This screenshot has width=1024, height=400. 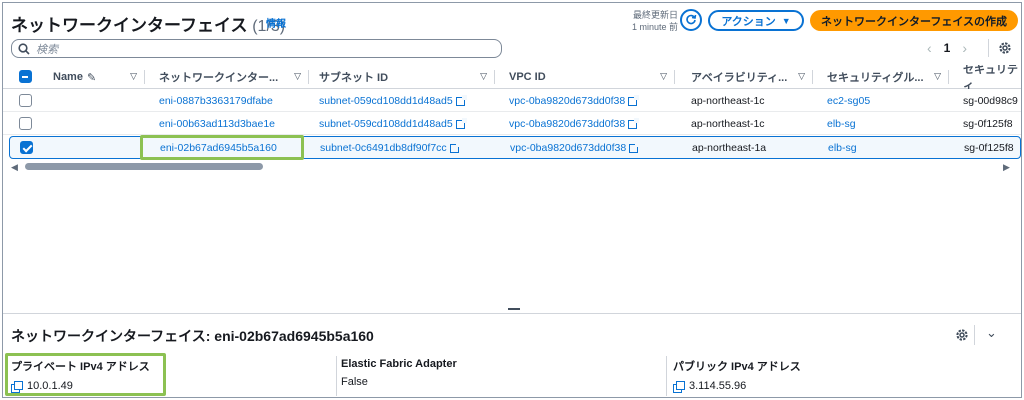 I want to click on column-header-security-group-name: セキュリティグル... ▽, so click(x=888, y=77).